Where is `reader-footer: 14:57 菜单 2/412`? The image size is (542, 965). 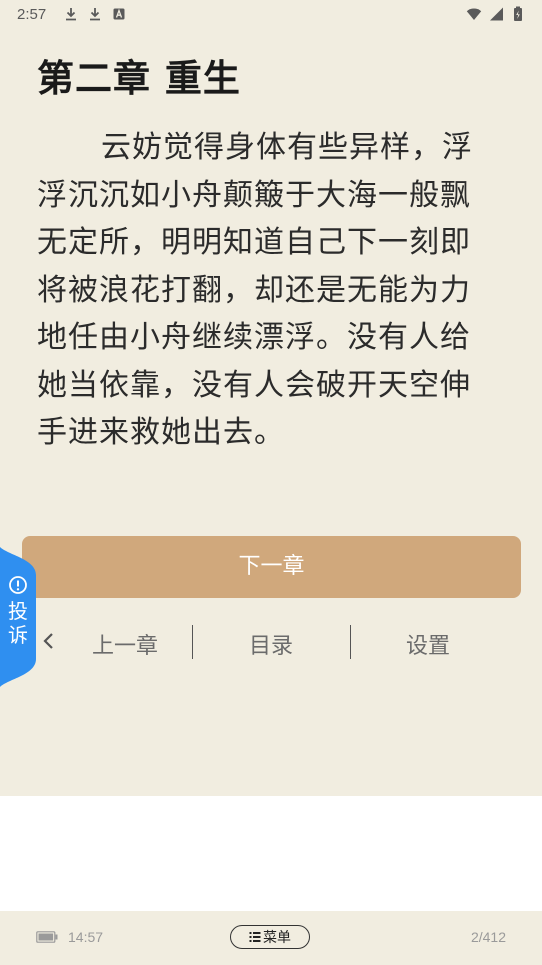
reader-footer: 14:57 菜单 2/412 is located at coordinates (271, 938).